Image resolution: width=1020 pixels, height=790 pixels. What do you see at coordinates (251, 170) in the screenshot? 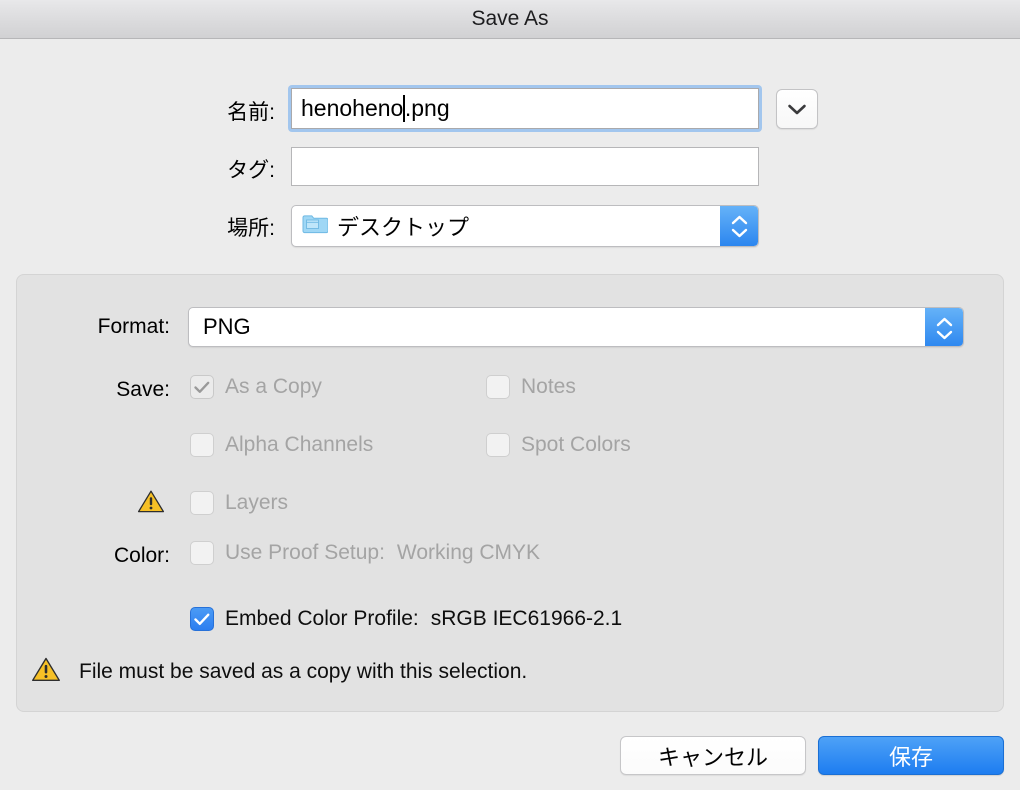
I see `tags-label: タグ:` at bounding box center [251, 170].